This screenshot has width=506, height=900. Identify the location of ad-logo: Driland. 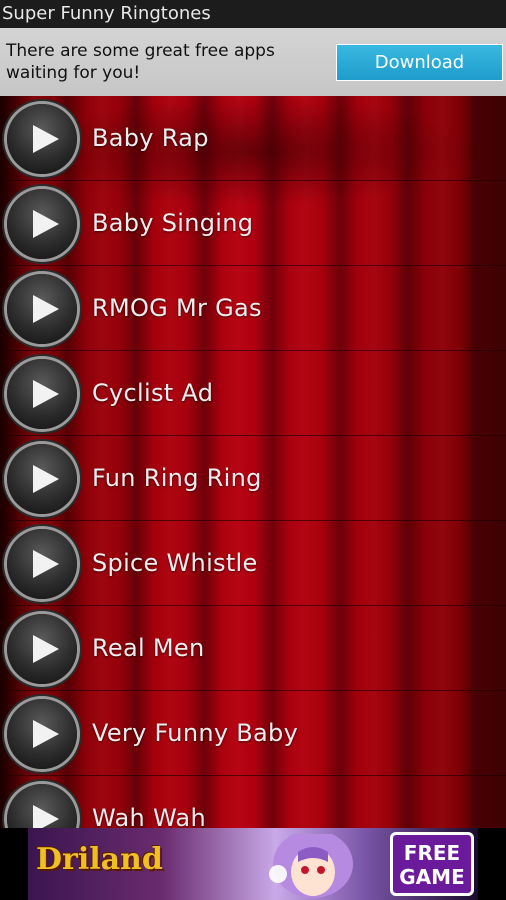
(99, 859).